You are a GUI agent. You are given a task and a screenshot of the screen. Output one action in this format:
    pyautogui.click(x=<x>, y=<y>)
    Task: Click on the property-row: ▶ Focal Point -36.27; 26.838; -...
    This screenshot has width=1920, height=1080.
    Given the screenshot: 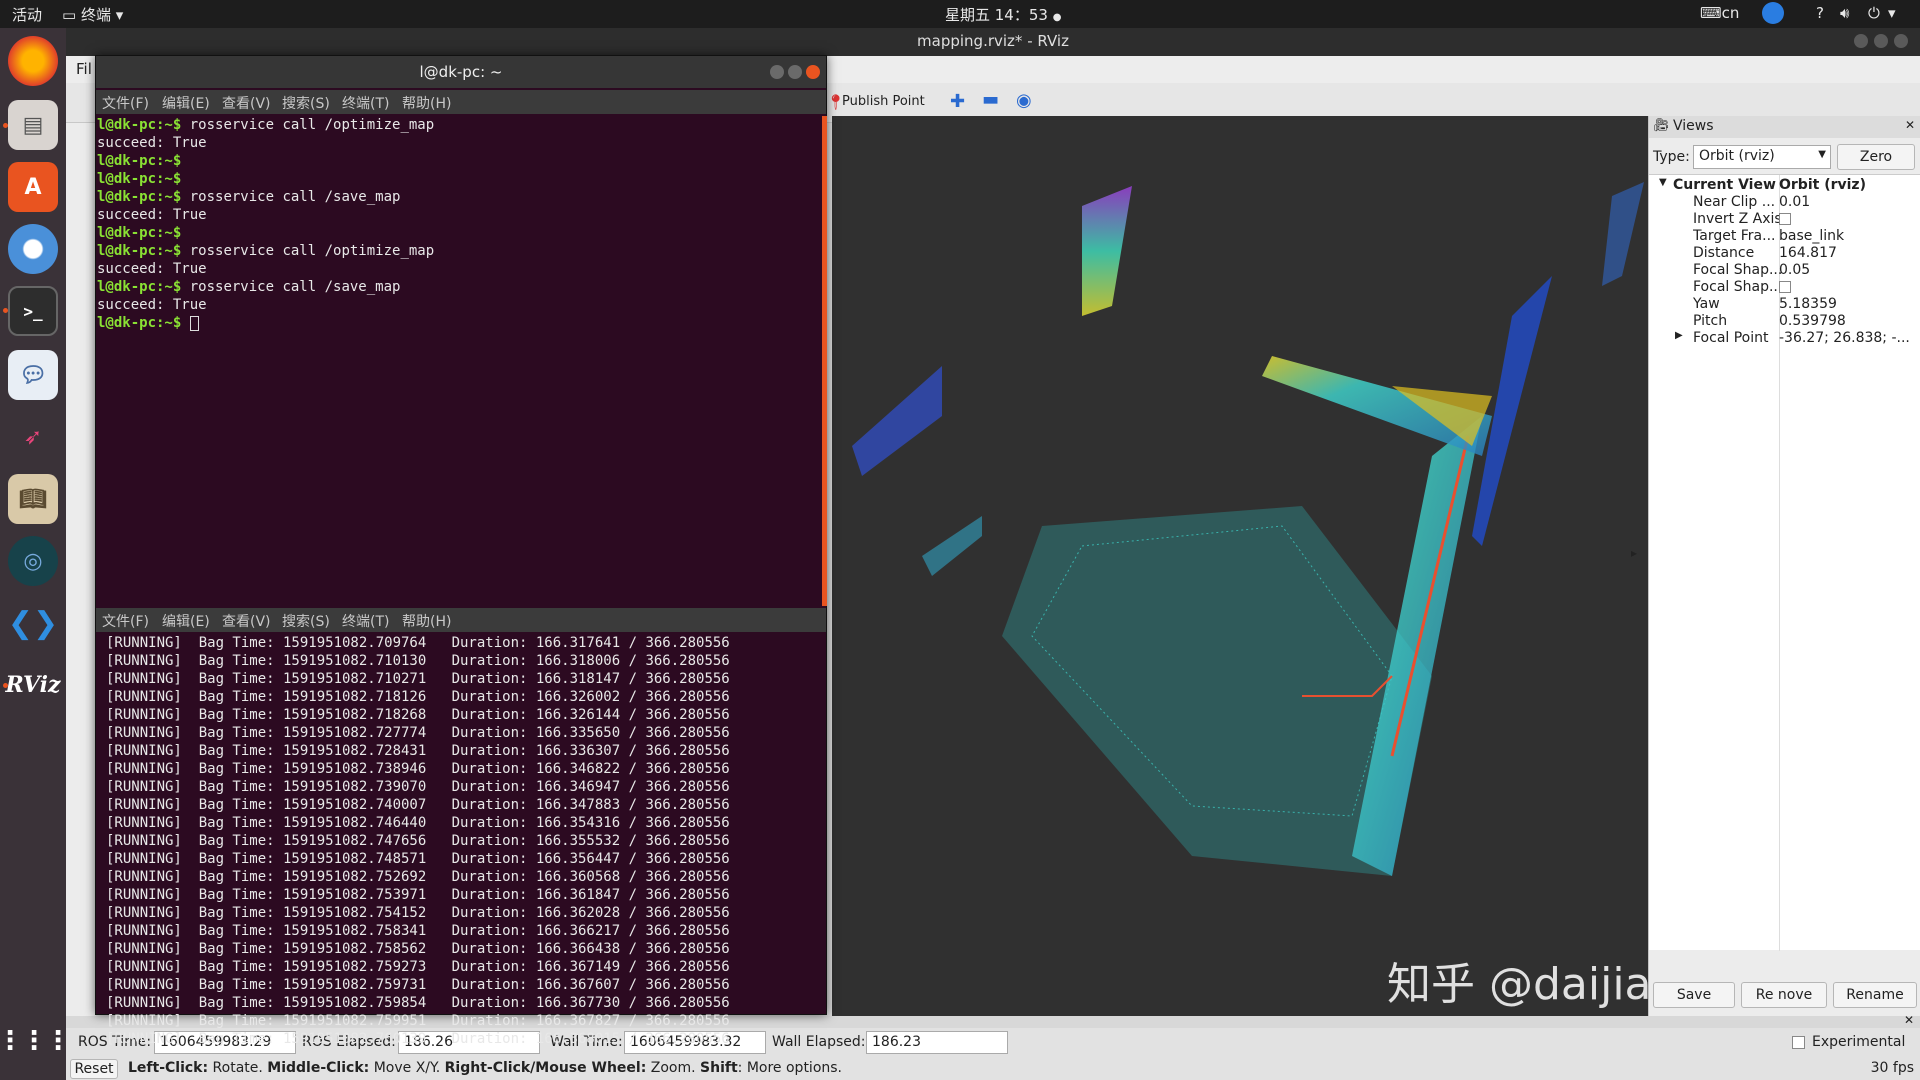 What is the action you would take?
    pyautogui.click(x=1784, y=338)
    